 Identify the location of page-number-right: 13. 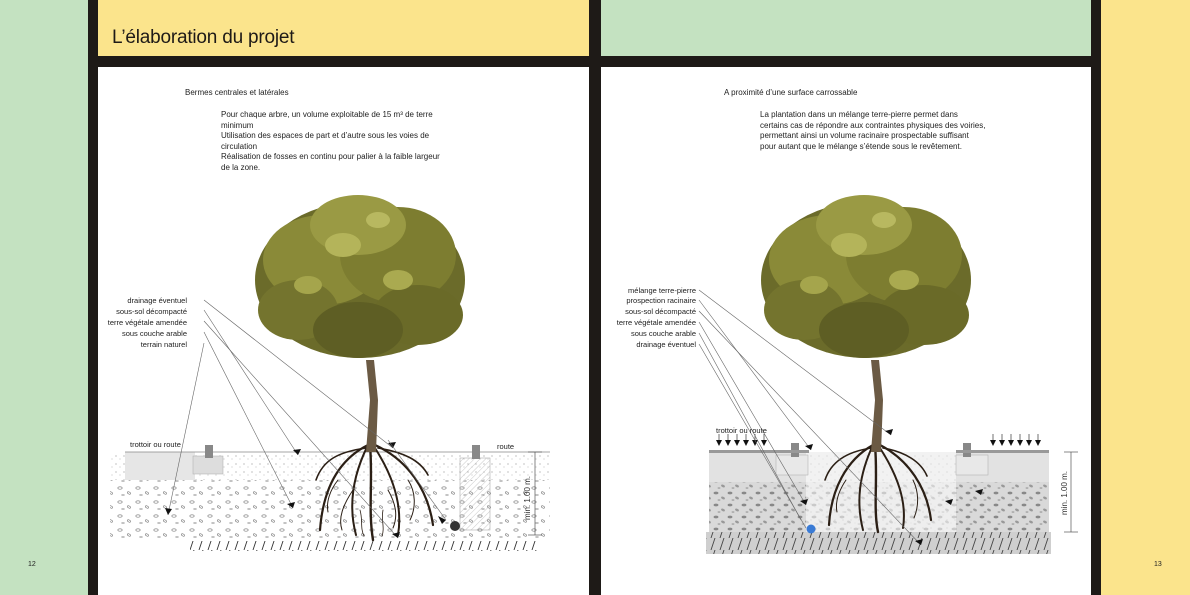
(1158, 564).